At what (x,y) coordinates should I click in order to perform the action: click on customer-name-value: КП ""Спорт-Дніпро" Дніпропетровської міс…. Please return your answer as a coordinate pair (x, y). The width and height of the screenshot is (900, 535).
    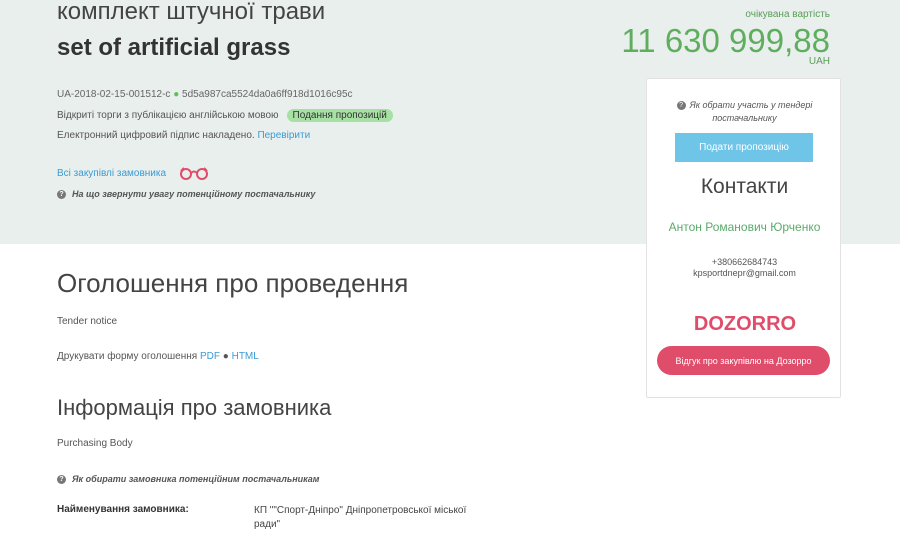
    Looking at the image, I should click on (360, 517).